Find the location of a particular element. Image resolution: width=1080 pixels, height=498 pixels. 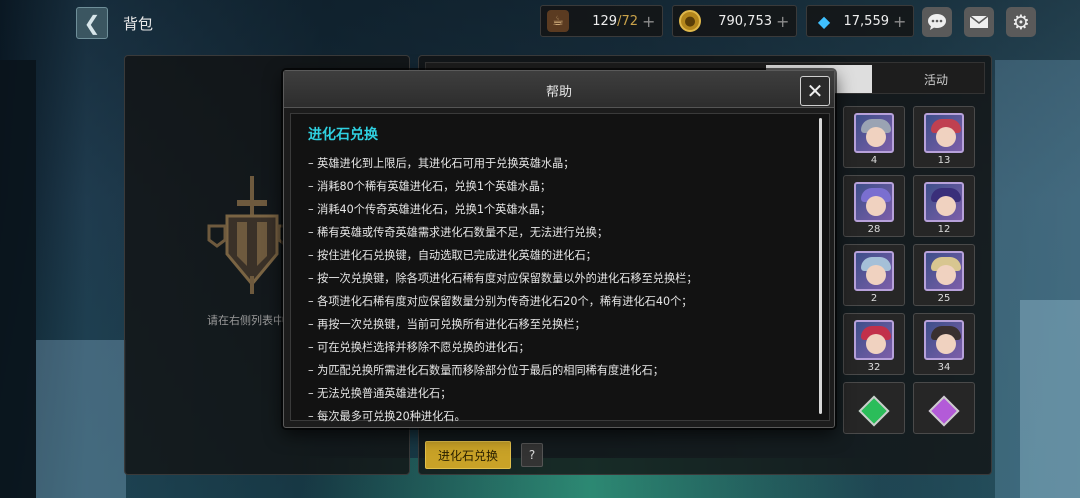

mail-button is located at coordinates (979, 22).